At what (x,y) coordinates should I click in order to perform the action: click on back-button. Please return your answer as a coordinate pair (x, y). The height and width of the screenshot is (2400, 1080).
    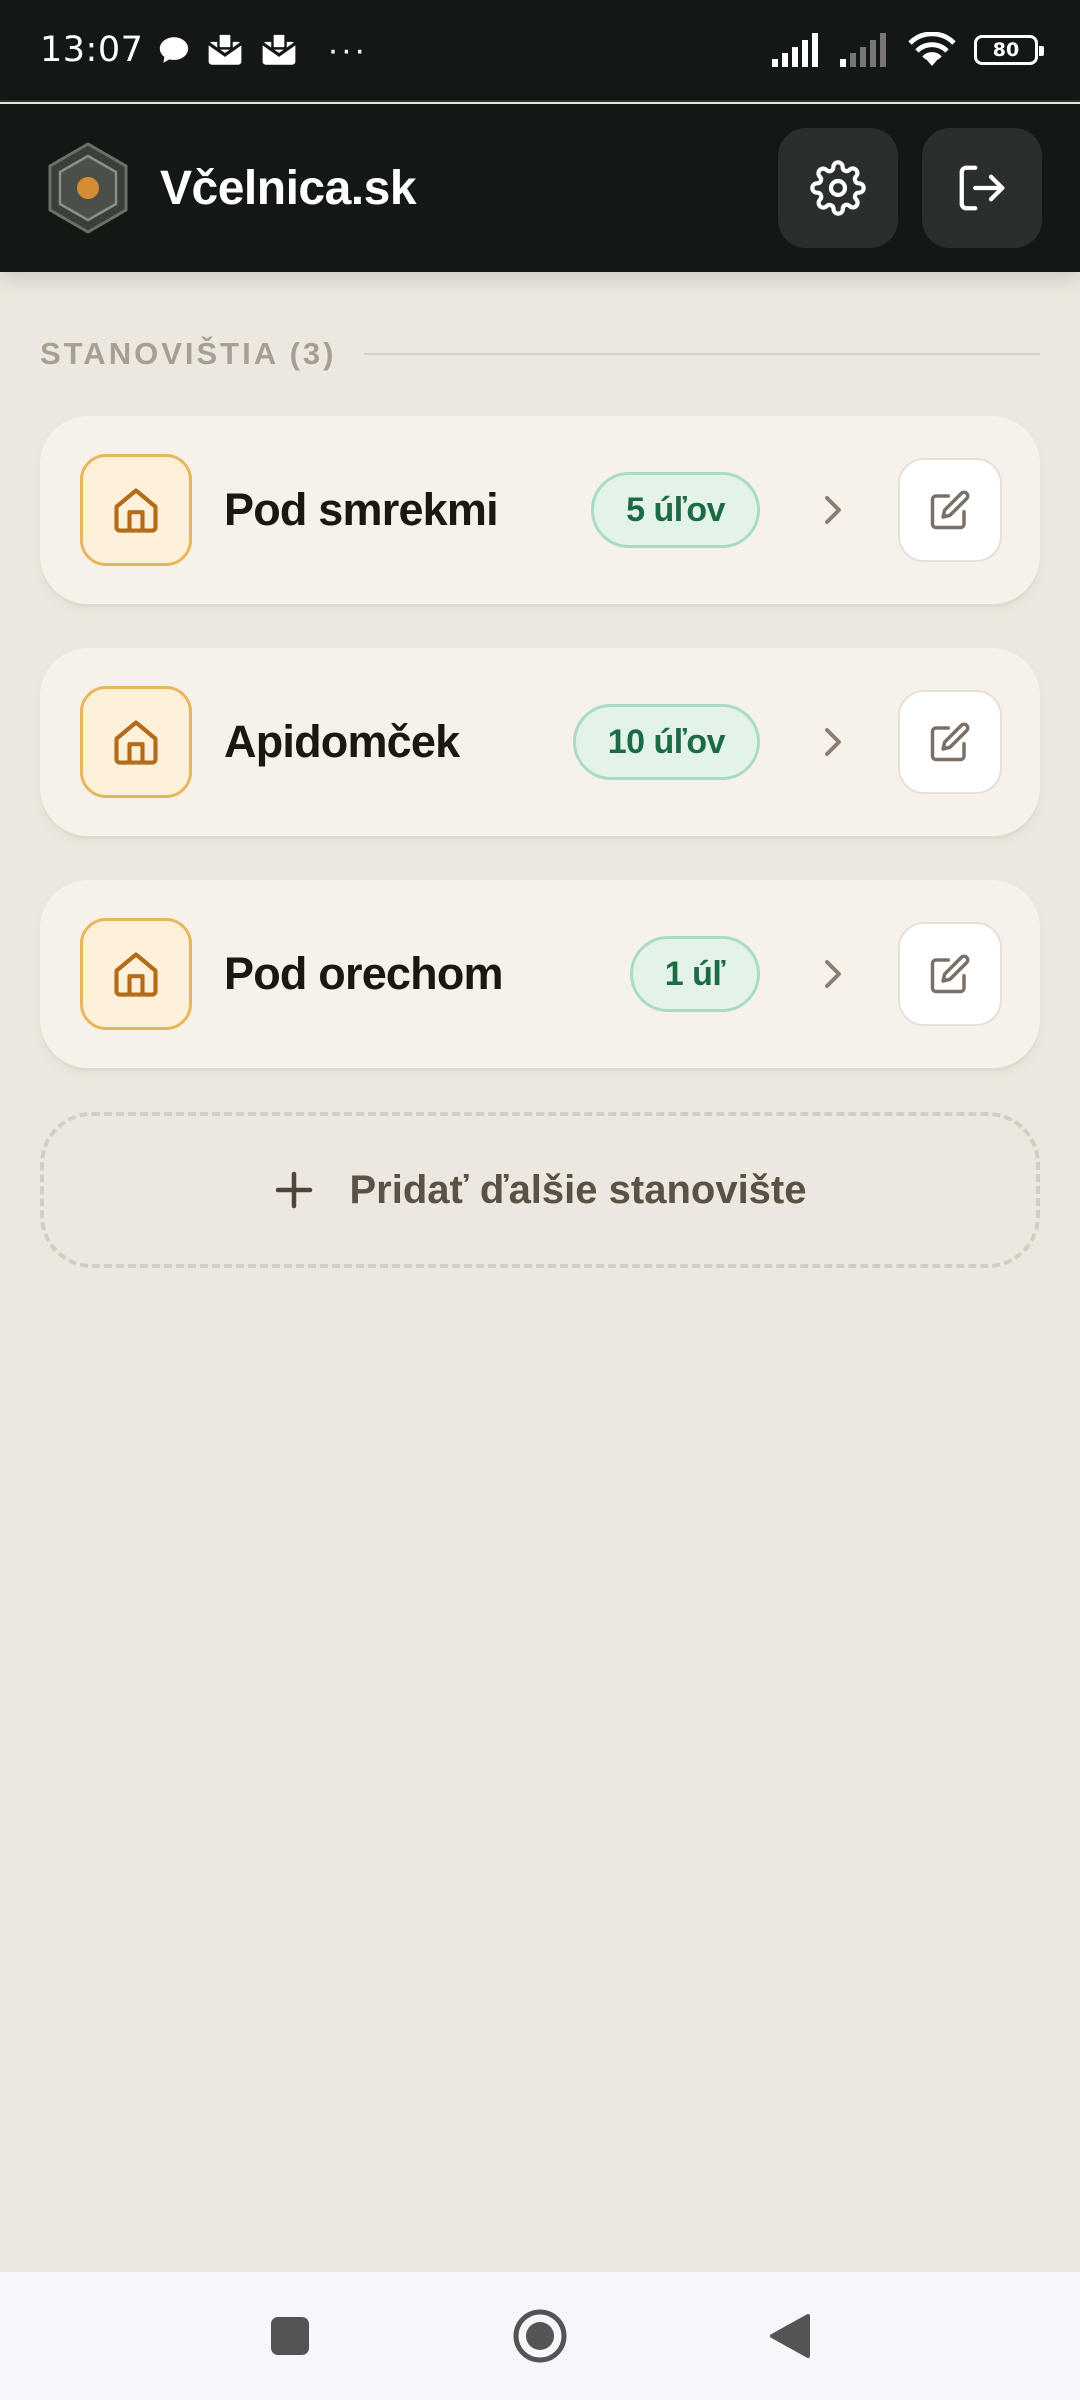
    Looking at the image, I should click on (790, 2336).